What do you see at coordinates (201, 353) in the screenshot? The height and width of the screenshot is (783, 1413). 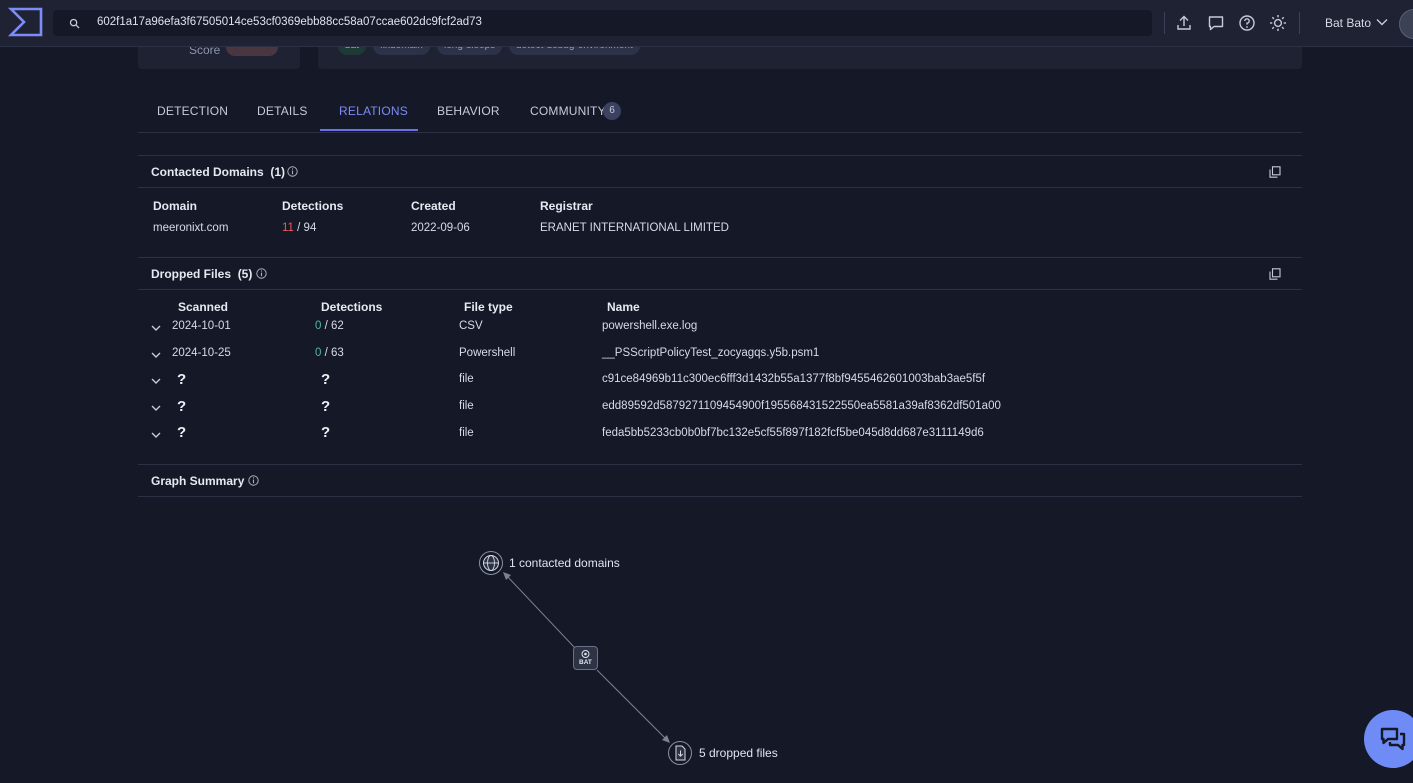 I see `scanned-date: 2024-10-25` at bounding box center [201, 353].